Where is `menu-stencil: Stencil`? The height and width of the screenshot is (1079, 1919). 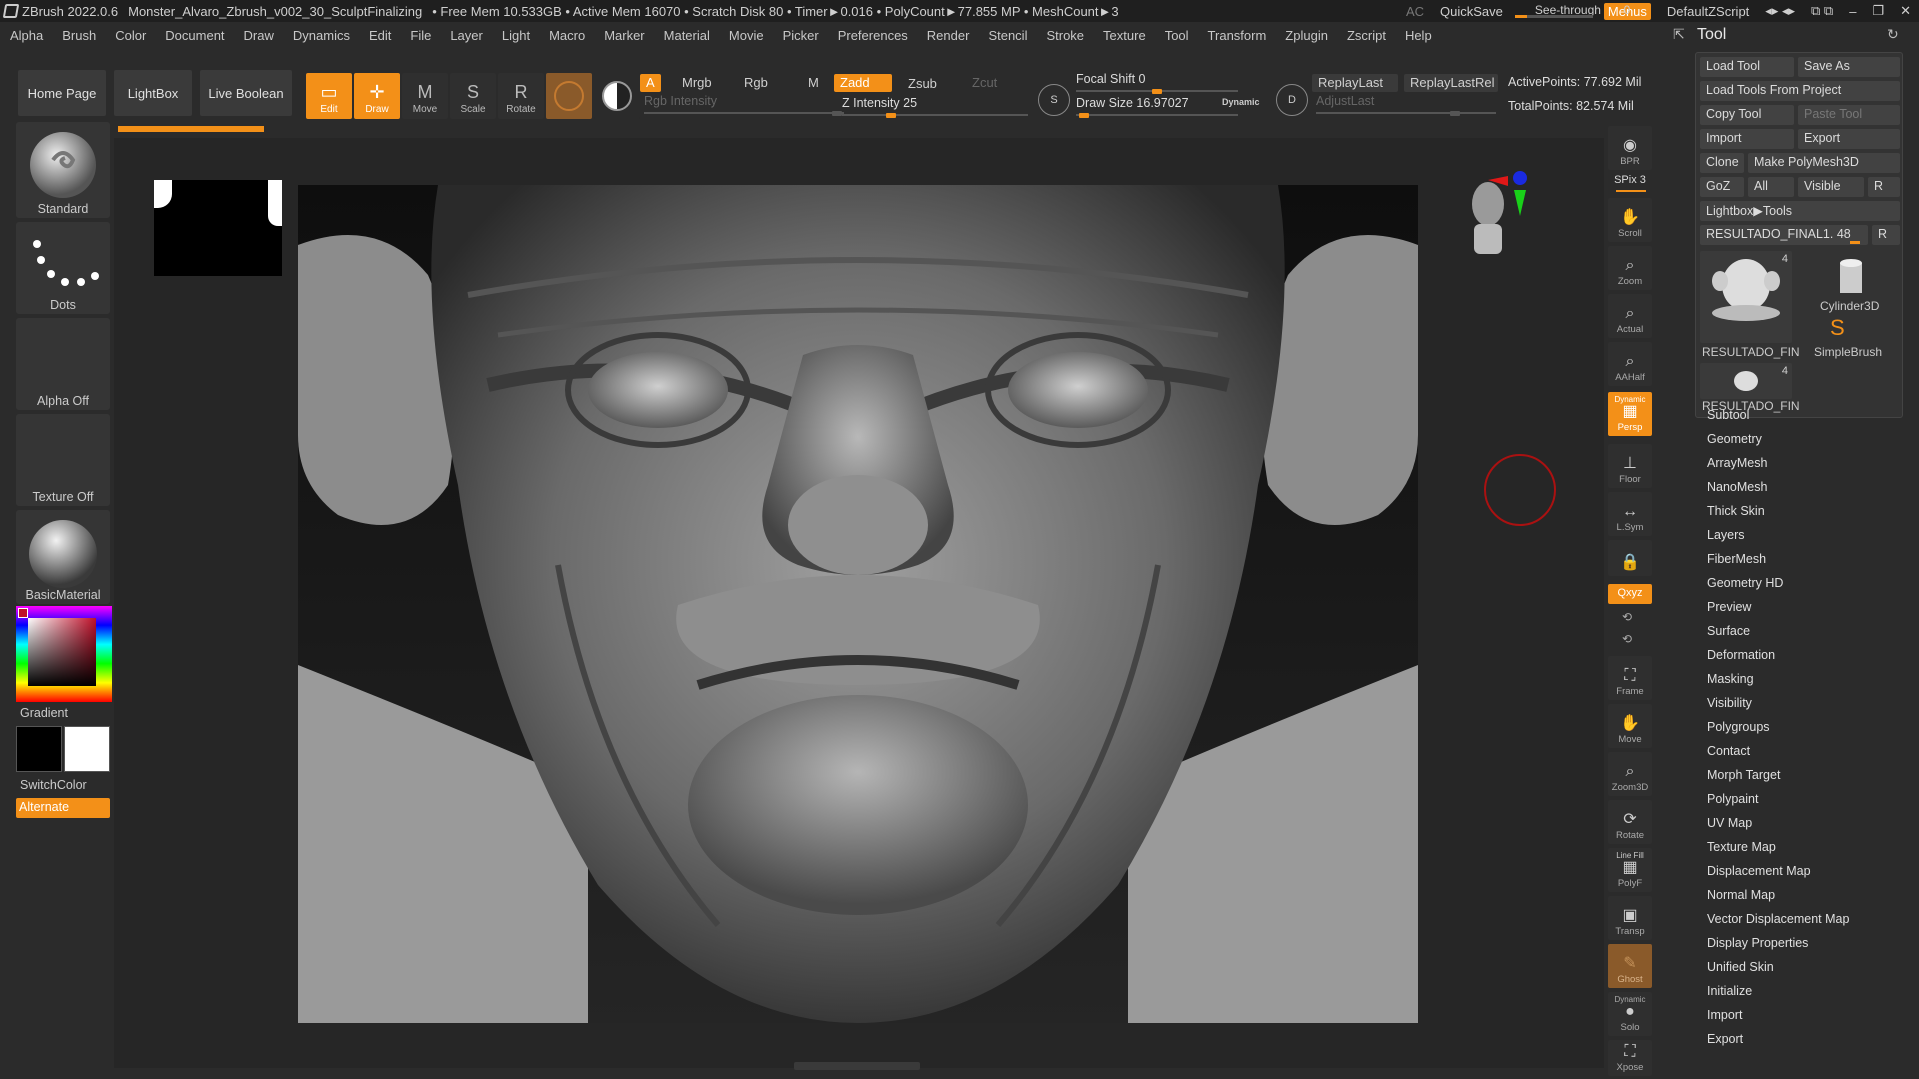
menu-stencil: Stencil is located at coordinates (1007, 35).